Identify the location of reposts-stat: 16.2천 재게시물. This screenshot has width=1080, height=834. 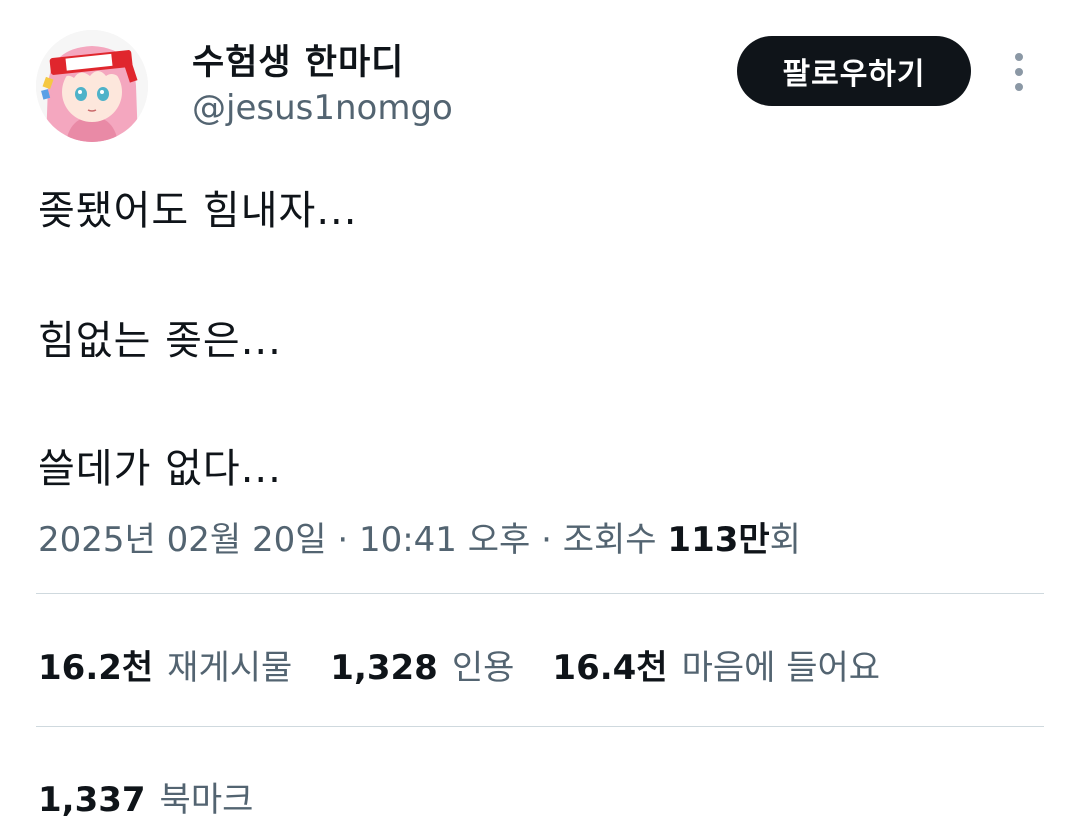
(165, 664).